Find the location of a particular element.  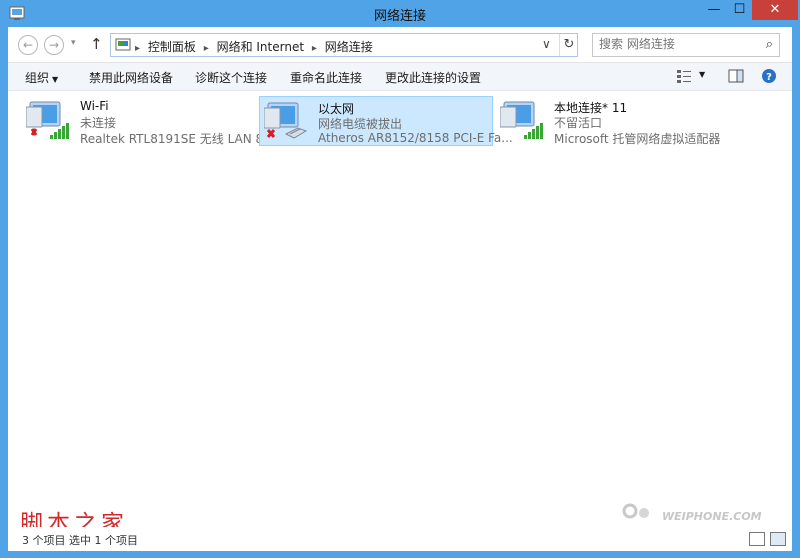

title-bar: 网络连接 — ☐ ✕ is located at coordinates (400, 13).